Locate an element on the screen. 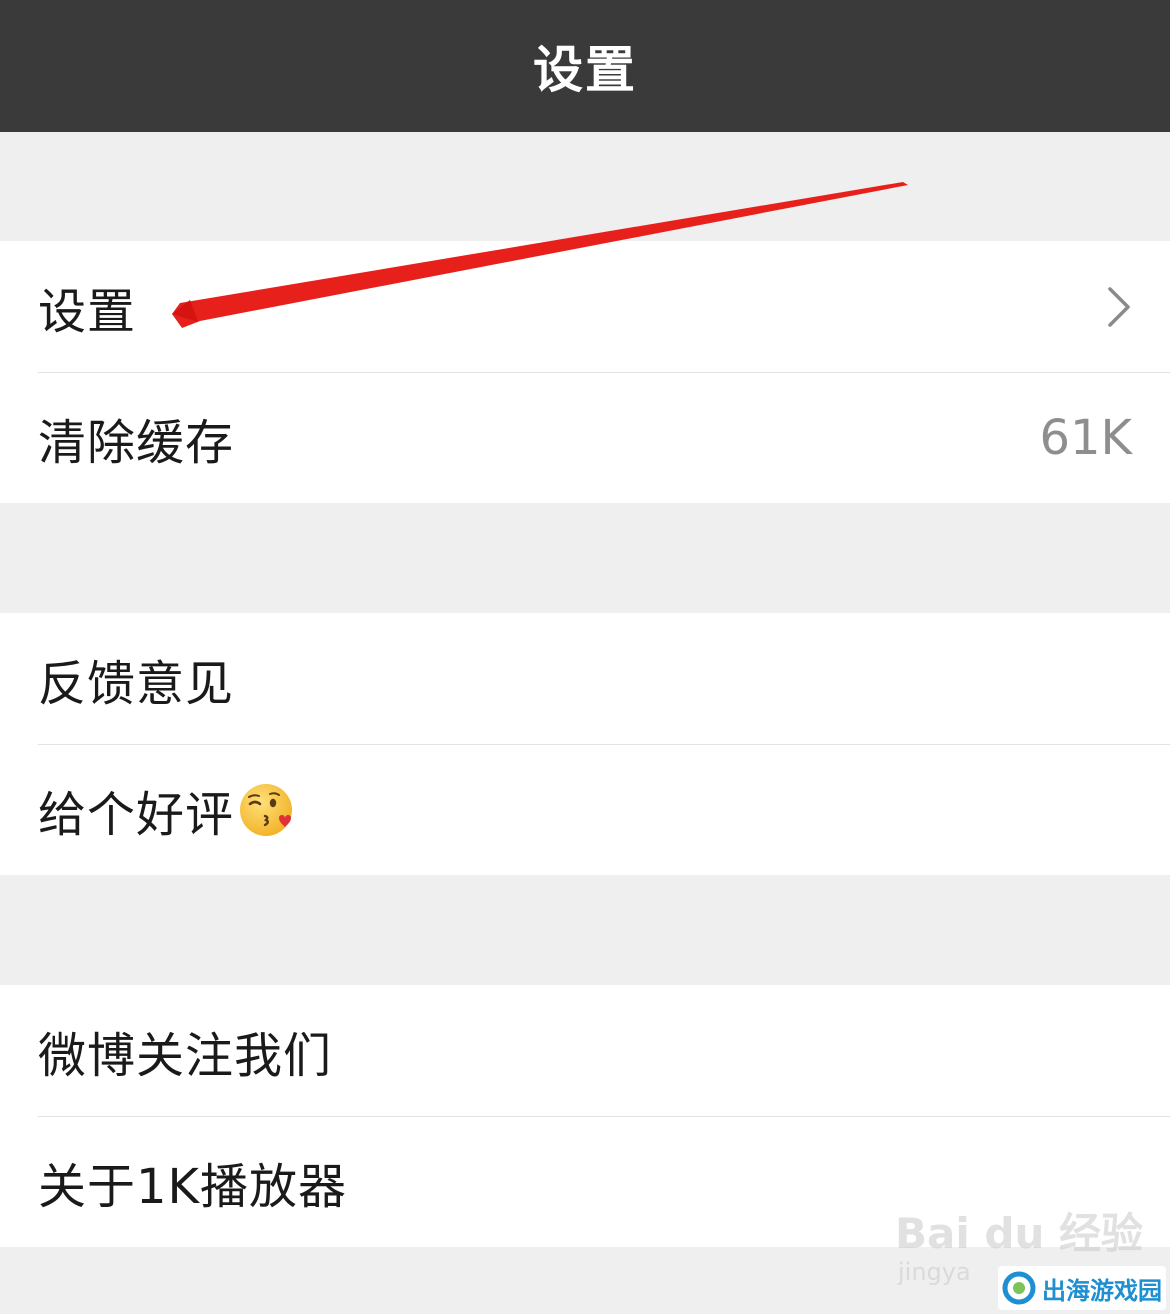 Image resolution: width=1170 pixels, height=1314 pixels. settings-row: 设置 is located at coordinates (585, 306).